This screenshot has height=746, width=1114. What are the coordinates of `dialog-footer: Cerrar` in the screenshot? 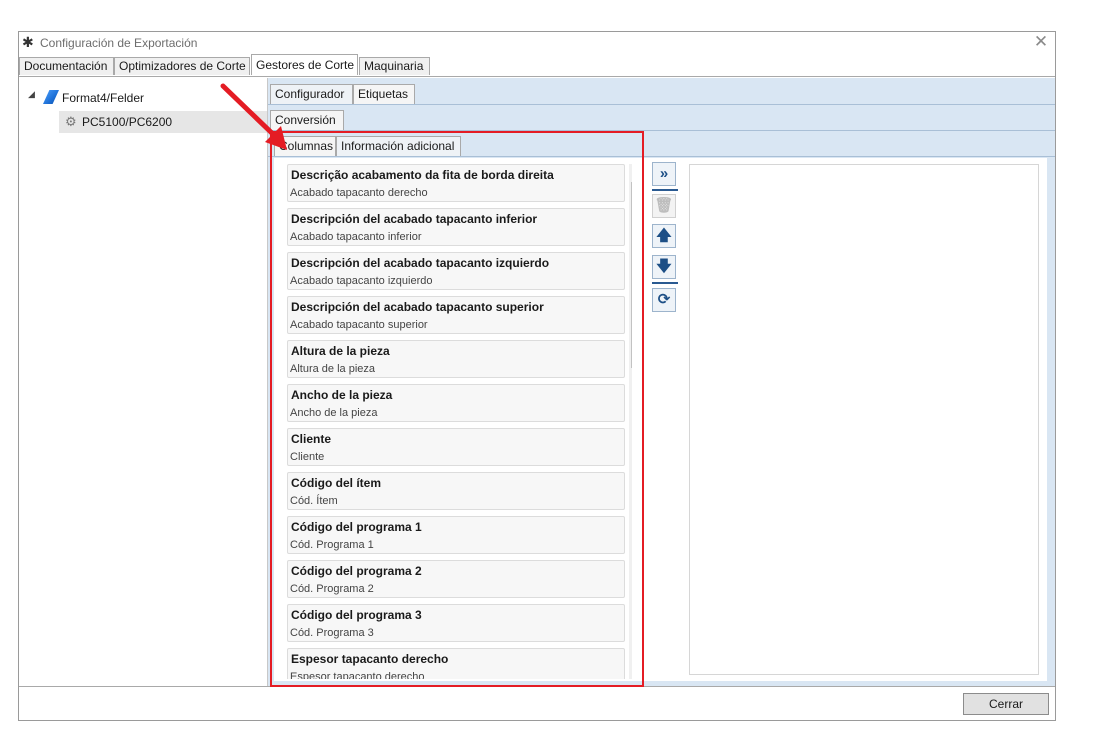 It's located at (537, 703).